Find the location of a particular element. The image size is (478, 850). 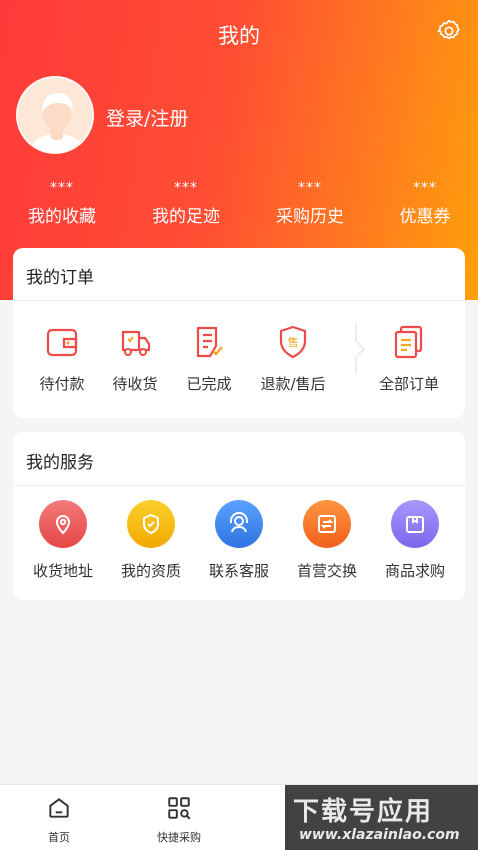

order-label: 待付款 is located at coordinates (62, 384).